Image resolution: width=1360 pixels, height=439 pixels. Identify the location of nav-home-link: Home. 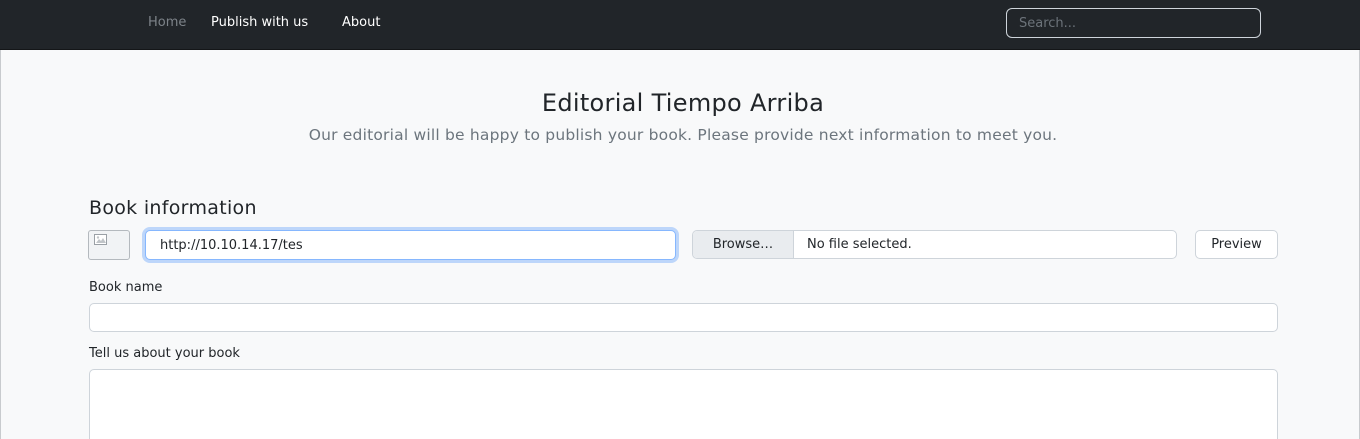
(167, 23).